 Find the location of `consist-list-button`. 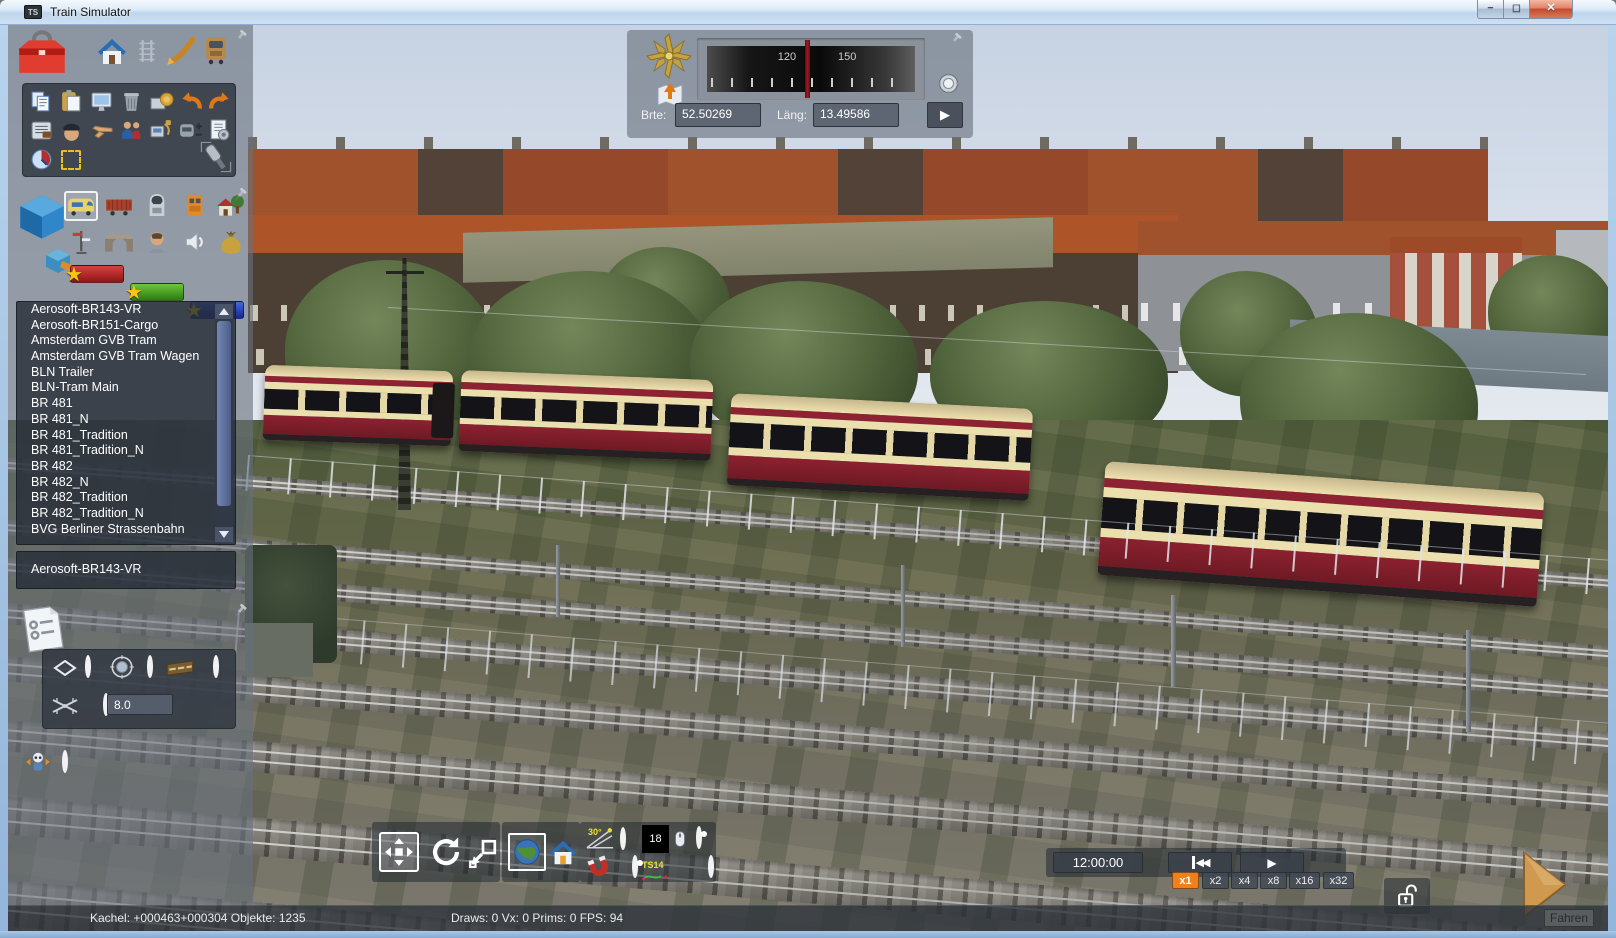

consist-list-button is located at coordinates (41, 130).